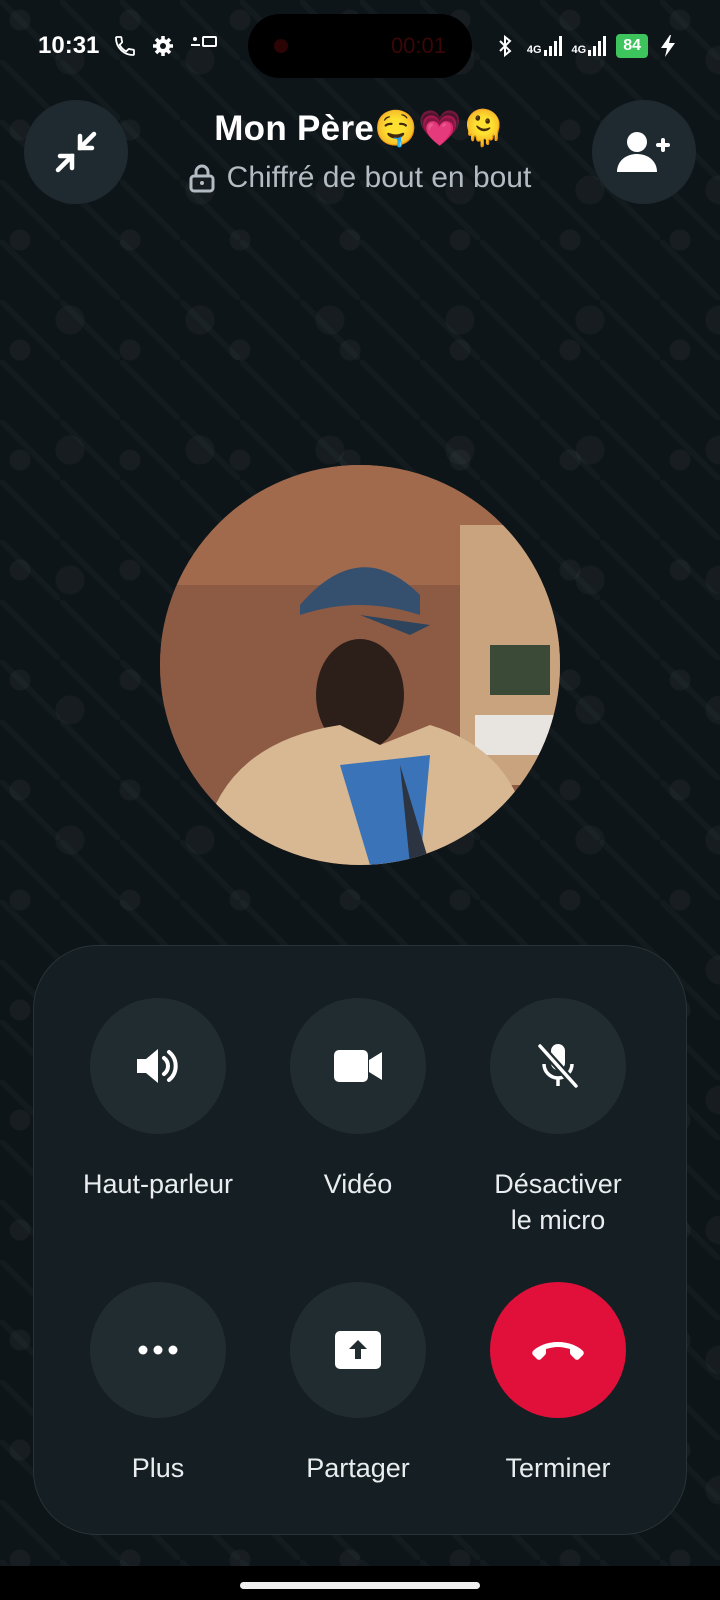 Image resolution: width=720 pixels, height=1600 pixels. Describe the element at coordinates (163, 46) in the screenshot. I see `settings-gear-icon` at that location.